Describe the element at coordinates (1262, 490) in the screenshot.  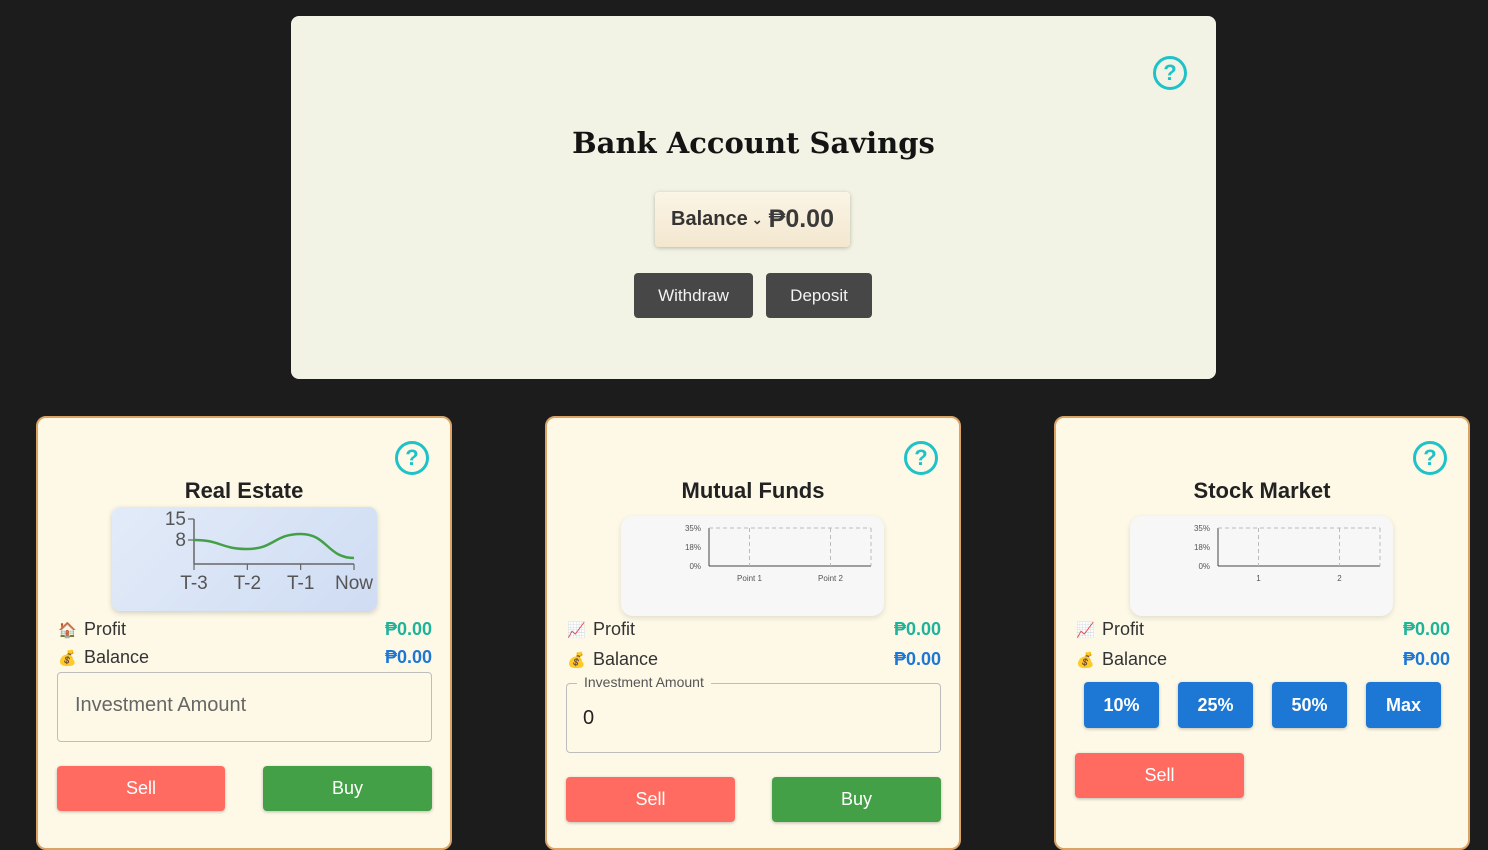
I see `card-title: Stock Market` at that location.